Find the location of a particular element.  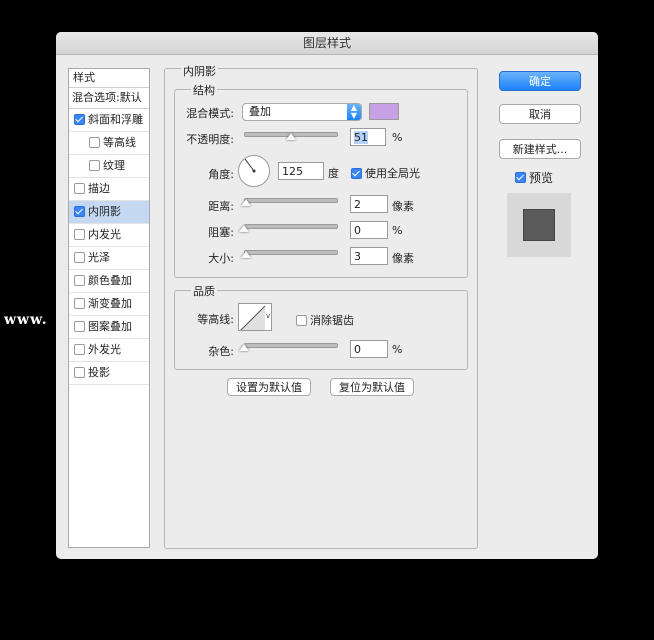

global-light-checkbox is located at coordinates (356, 173).